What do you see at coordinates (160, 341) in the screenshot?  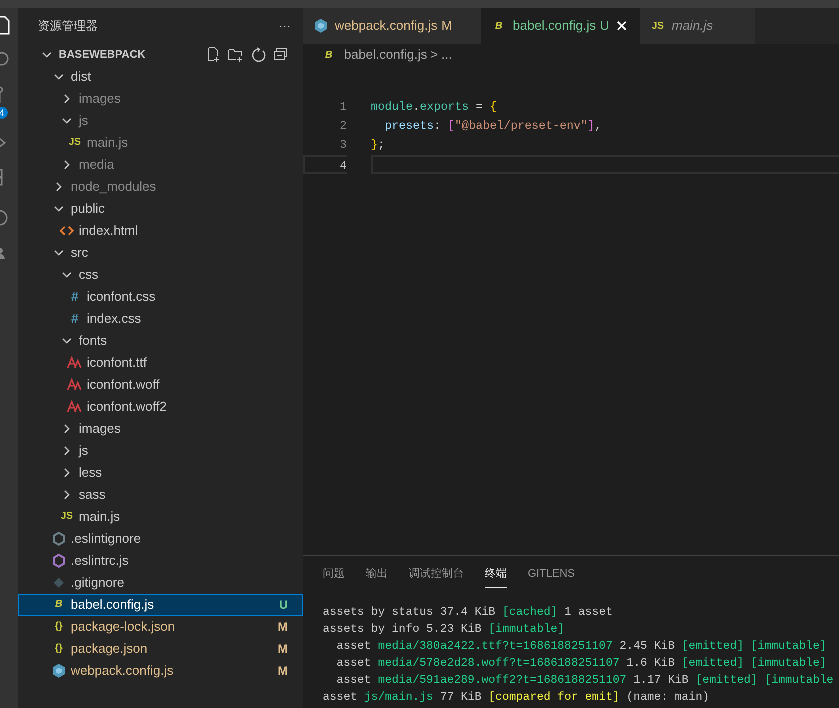 I see `tree-item: fonts` at bounding box center [160, 341].